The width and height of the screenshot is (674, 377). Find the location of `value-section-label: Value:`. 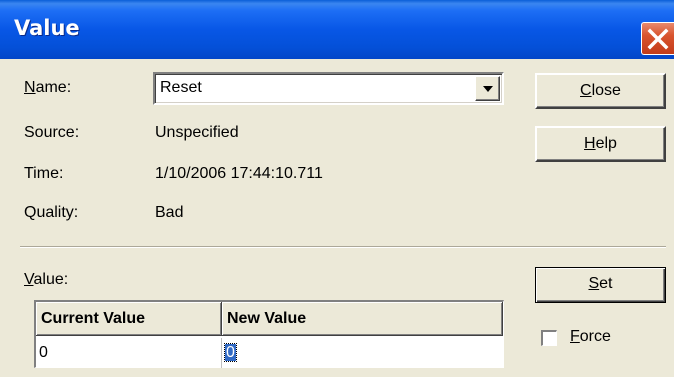

value-section-label: Value: is located at coordinates (46, 279).